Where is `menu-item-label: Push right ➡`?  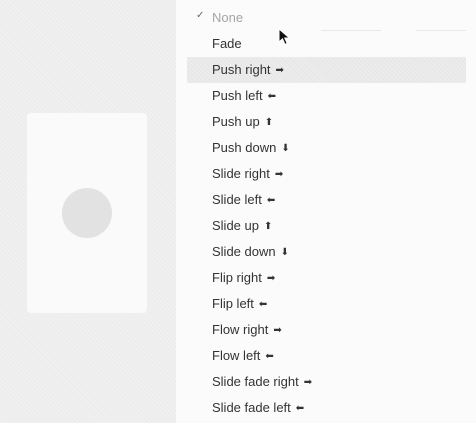 menu-item-label: Push right ➡ is located at coordinates (248, 69).